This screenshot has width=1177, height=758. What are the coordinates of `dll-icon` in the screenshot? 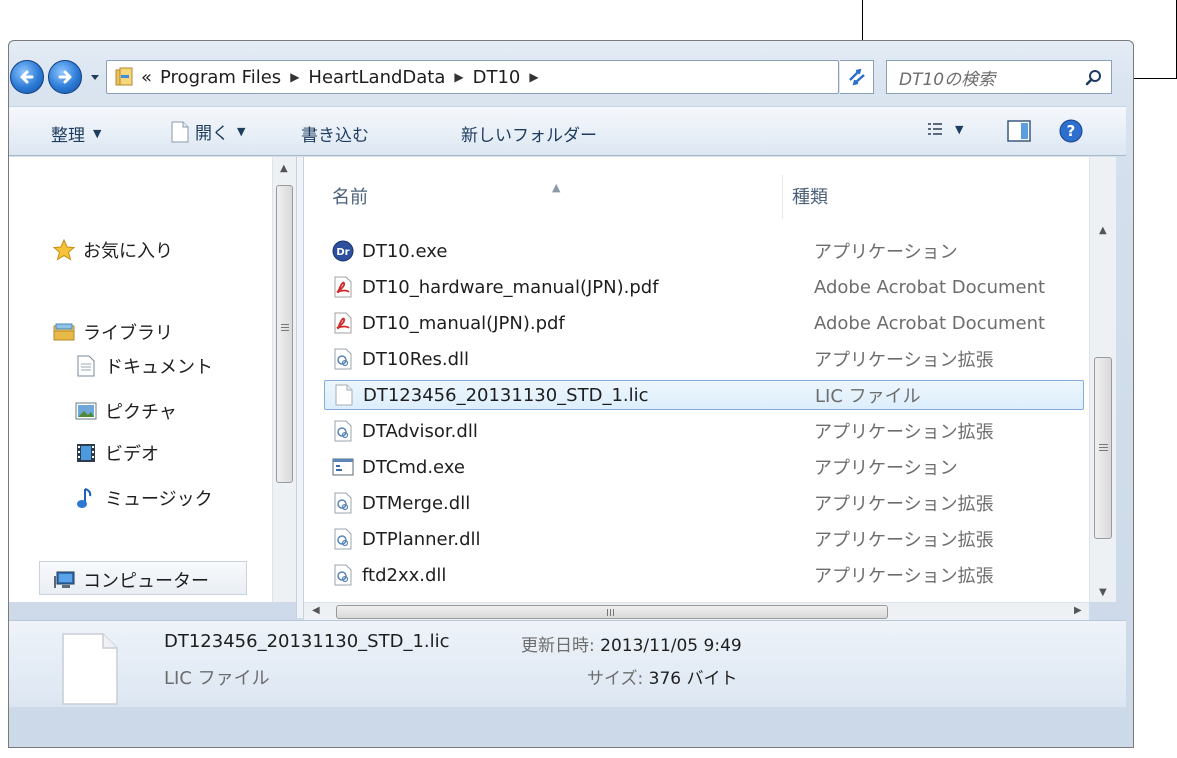 It's located at (343, 503).